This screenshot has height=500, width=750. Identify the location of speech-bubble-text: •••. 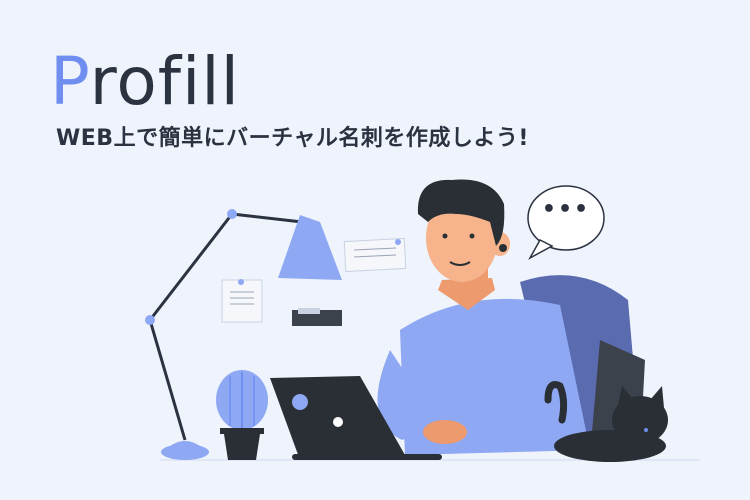
(566, 209).